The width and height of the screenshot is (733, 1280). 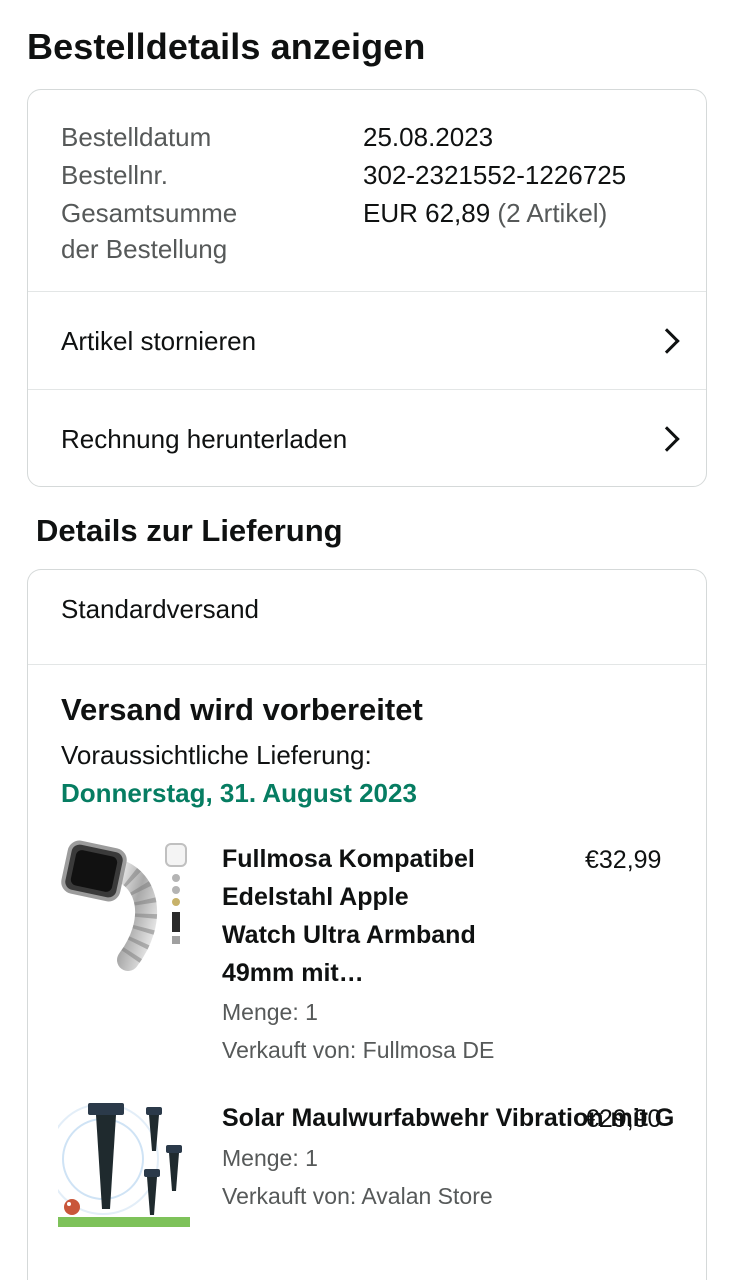 I want to click on watch-band-icon, so click(x=124, y=905).